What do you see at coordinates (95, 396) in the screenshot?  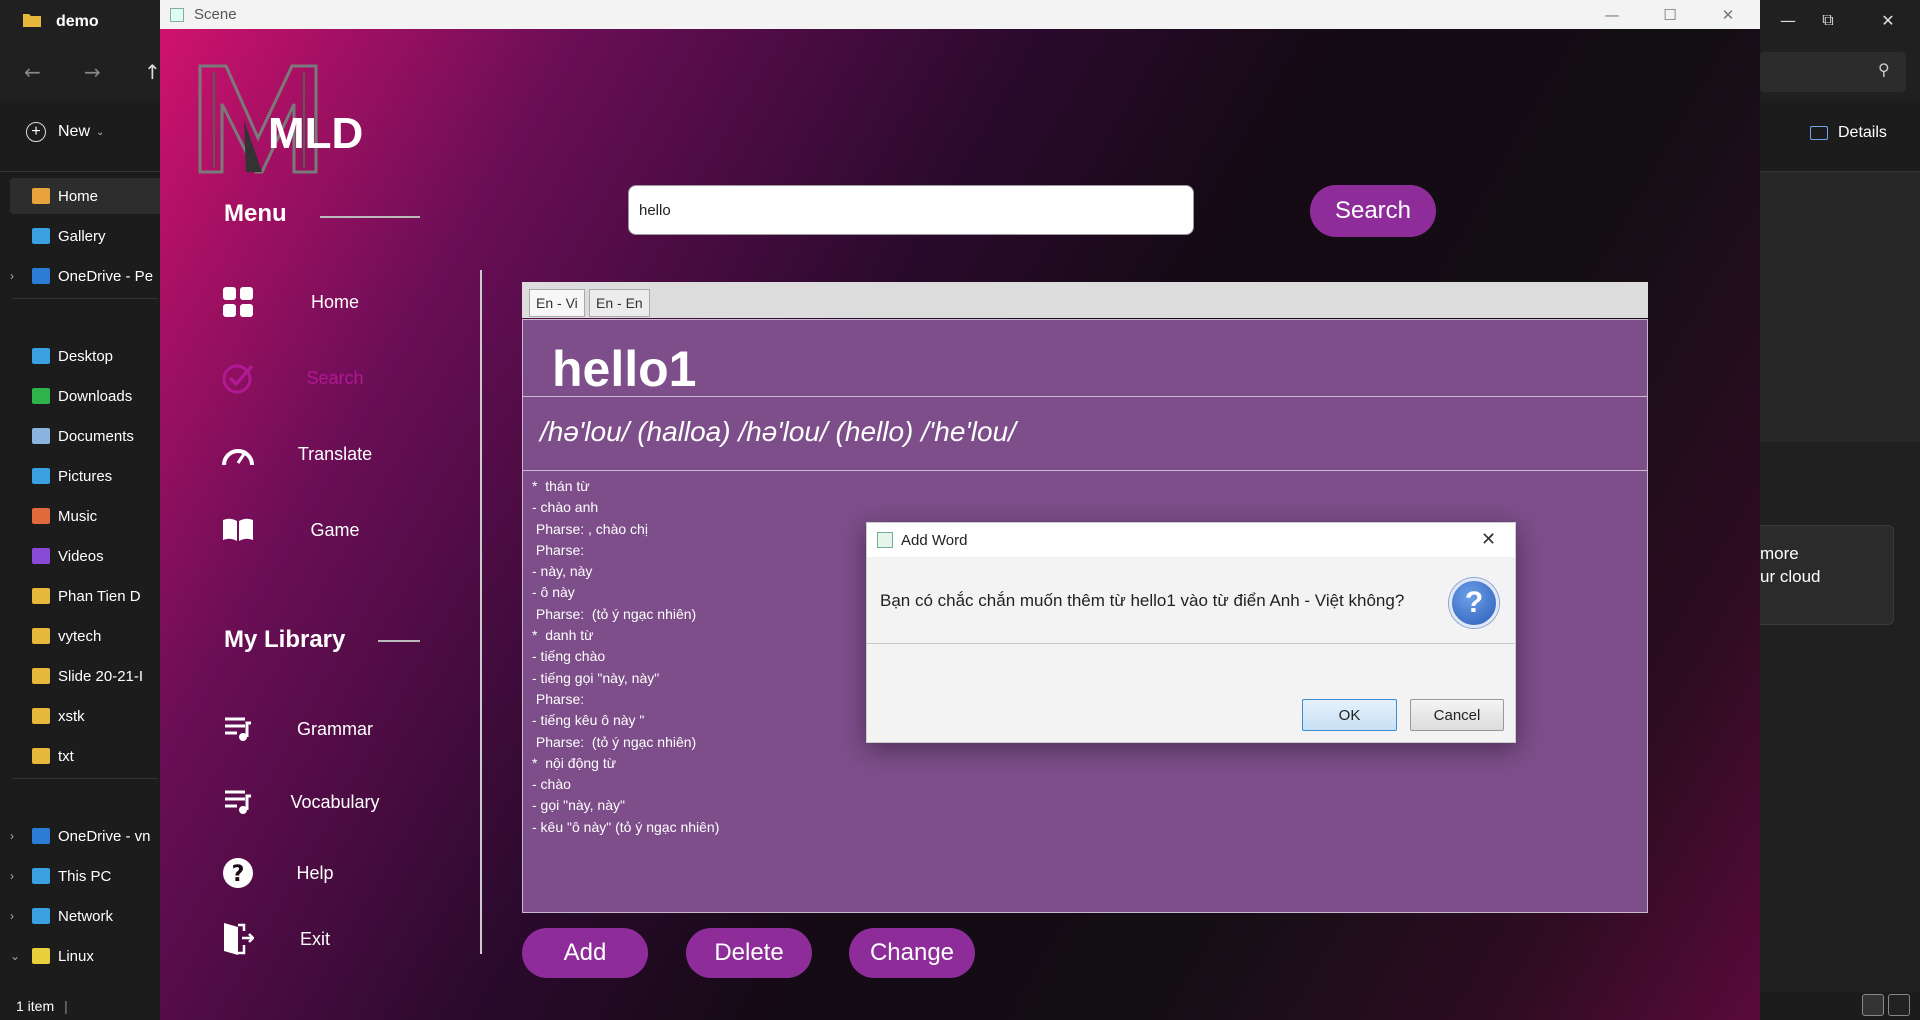 I see `sidebar-item-label: Downloads` at bounding box center [95, 396].